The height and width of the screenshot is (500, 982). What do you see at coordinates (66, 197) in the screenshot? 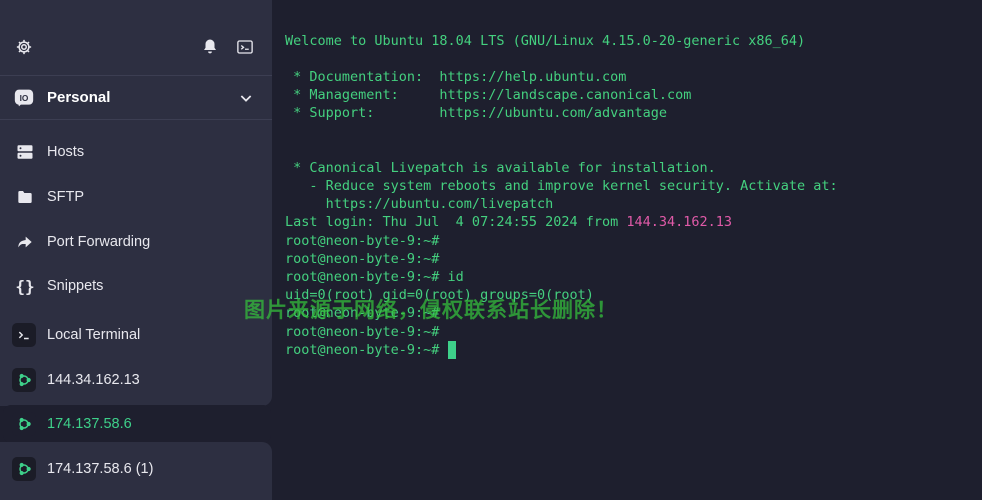
I see `sidebar-item-label: SFTP` at bounding box center [66, 197].